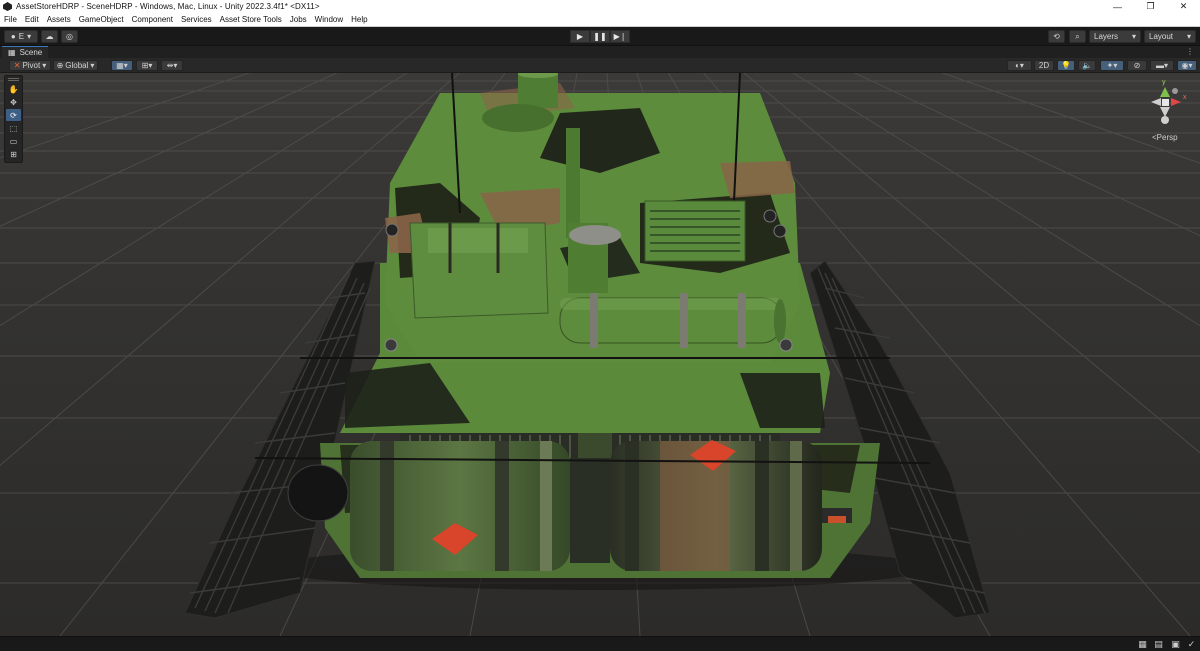 The width and height of the screenshot is (1200, 651). What do you see at coordinates (1175, 644) in the screenshot?
I see `autolight-icon: ▣` at bounding box center [1175, 644].